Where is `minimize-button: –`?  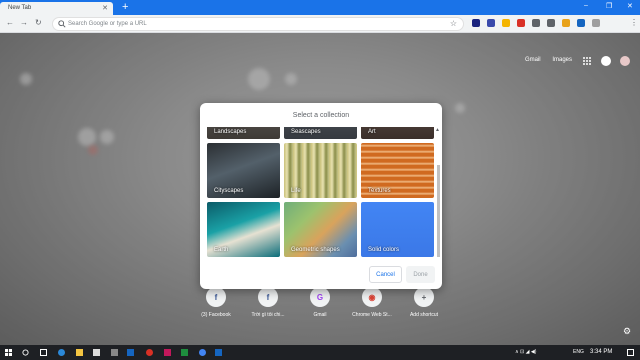 minimize-button: – is located at coordinates (586, 5).